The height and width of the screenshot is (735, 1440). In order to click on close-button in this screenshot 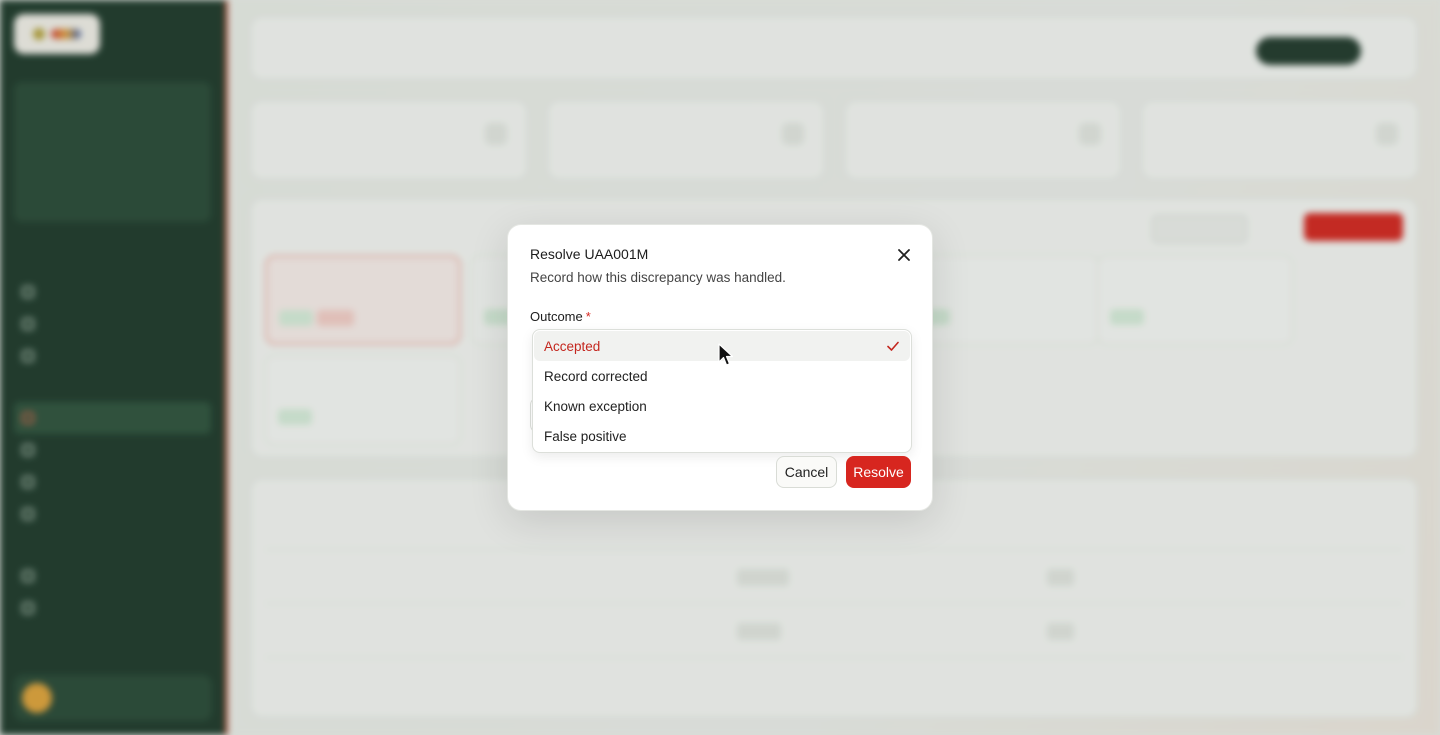, I will do `click(904, 255)`.